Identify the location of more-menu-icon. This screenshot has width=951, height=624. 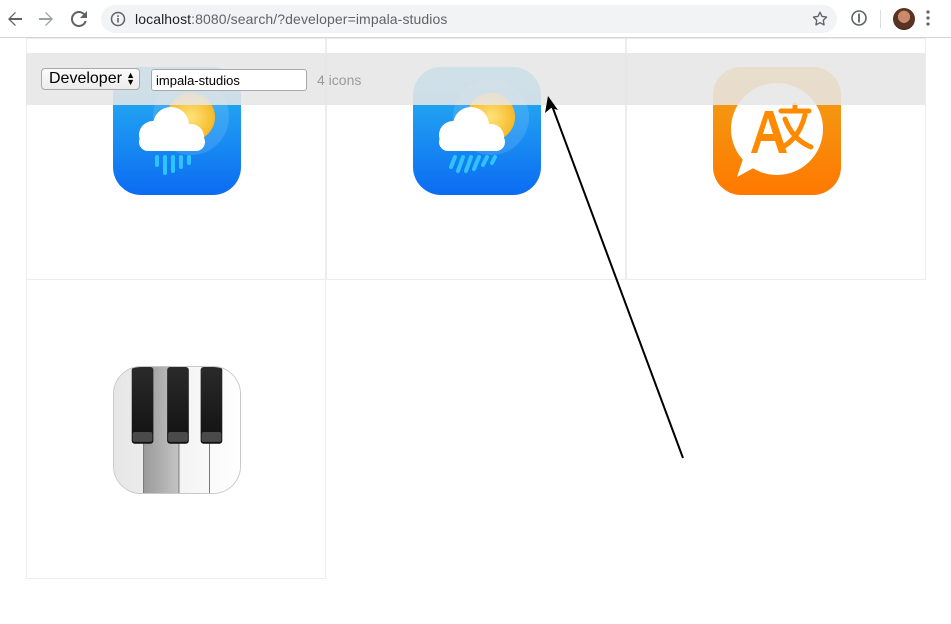
(928, 20).